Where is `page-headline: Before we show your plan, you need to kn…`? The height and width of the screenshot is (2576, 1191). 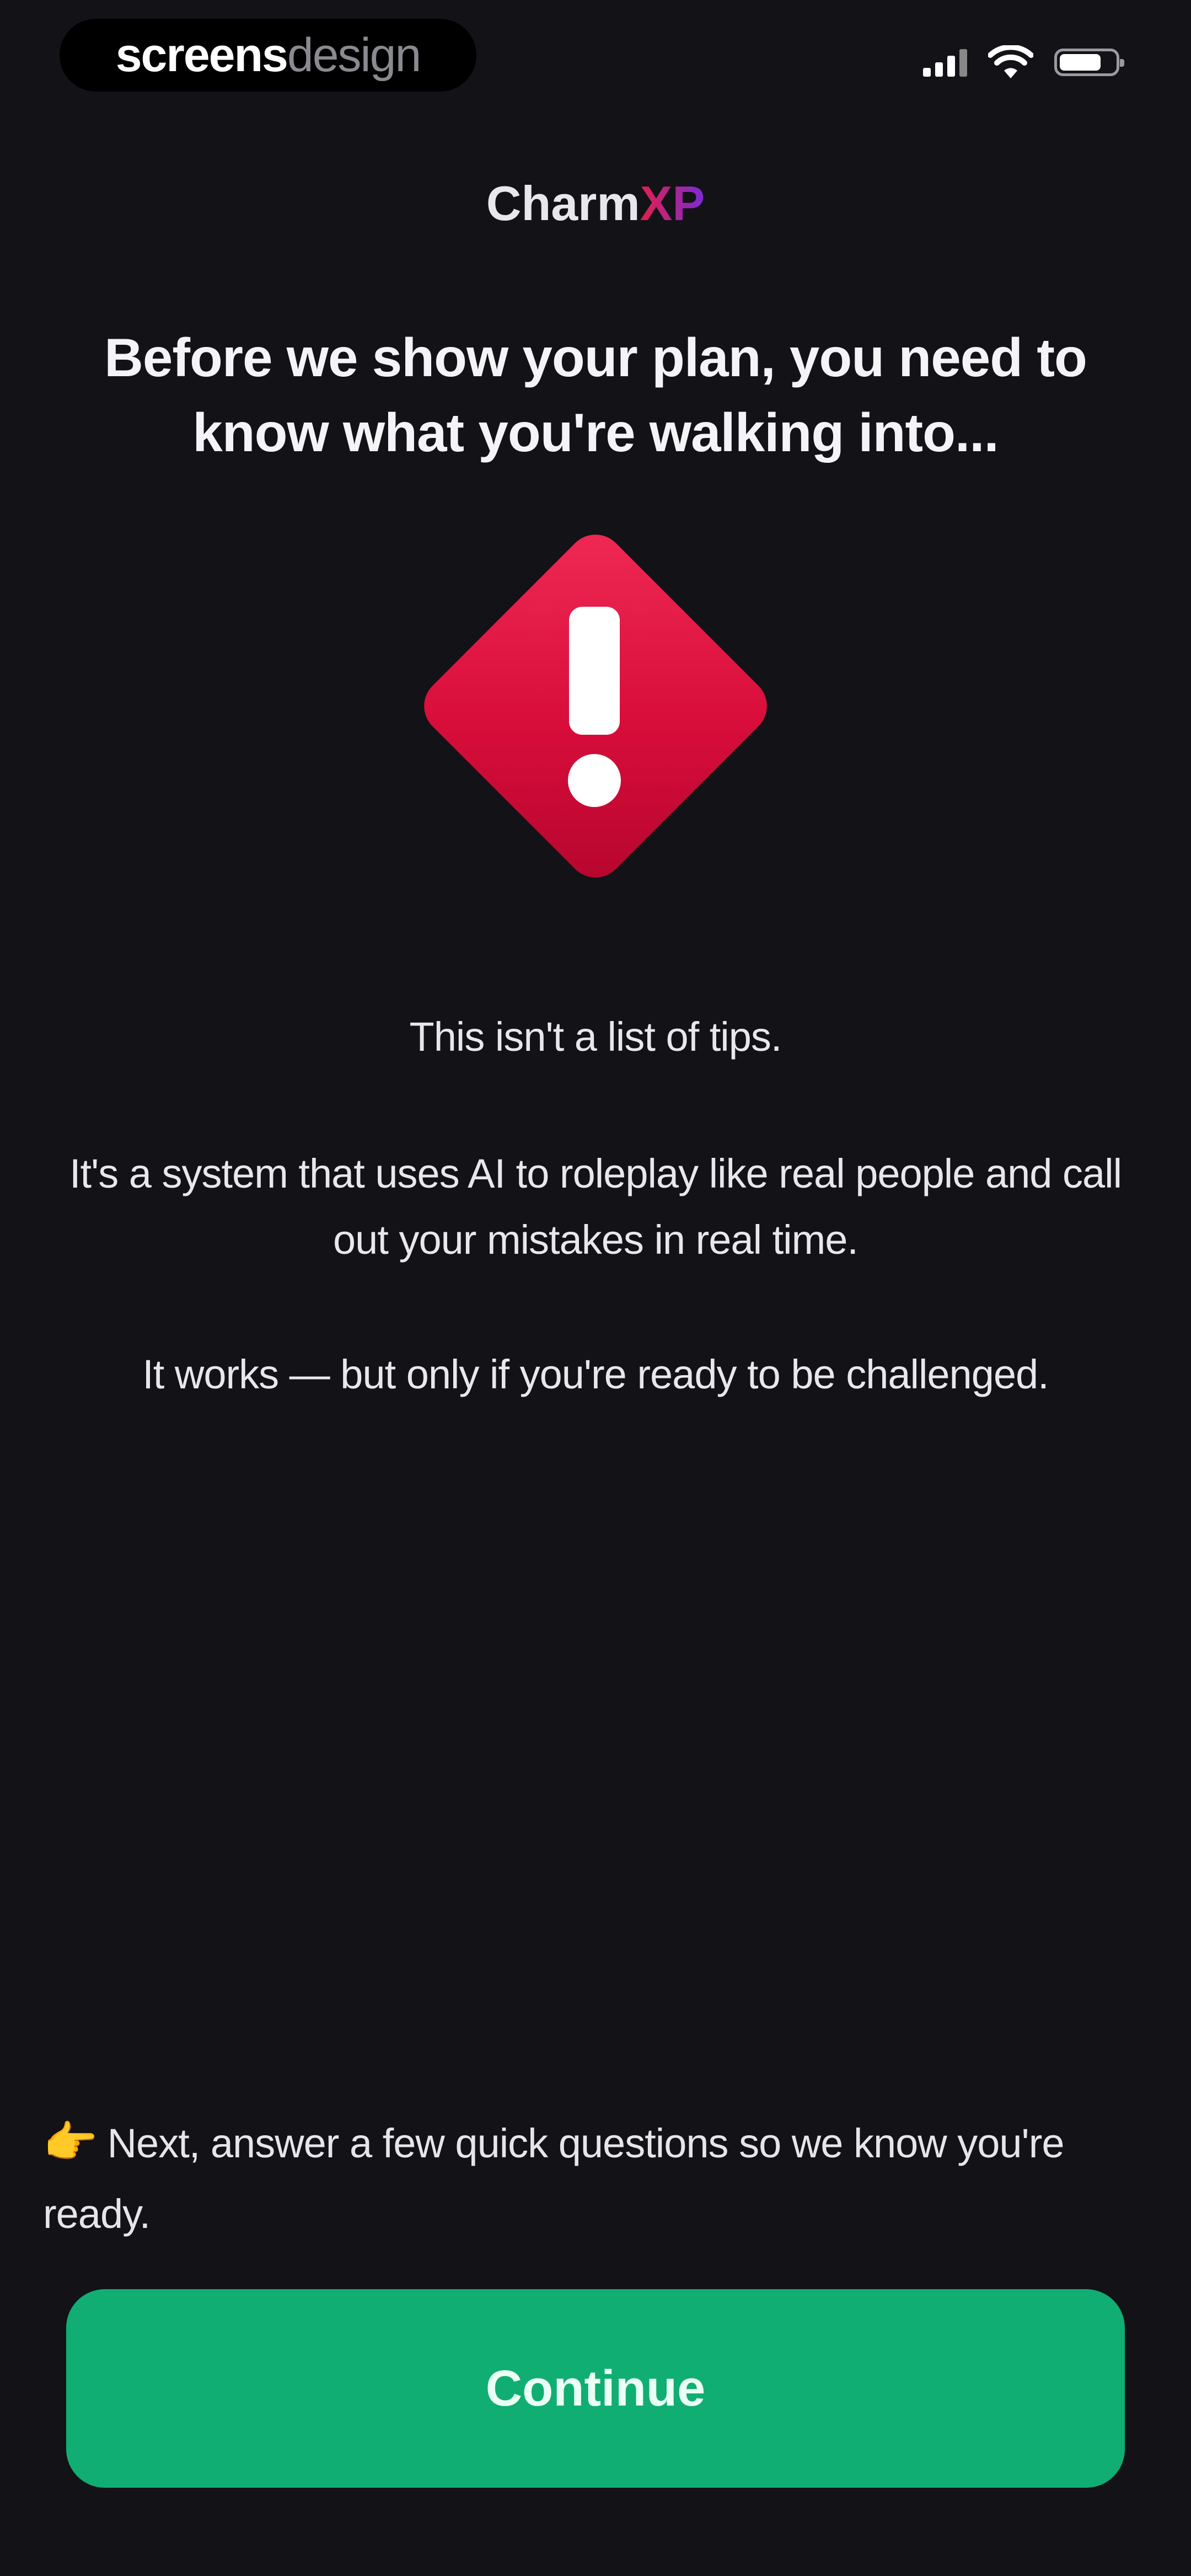
page-headline: Before we show your plan, you need to kn… is located at coordinates (595, 395).